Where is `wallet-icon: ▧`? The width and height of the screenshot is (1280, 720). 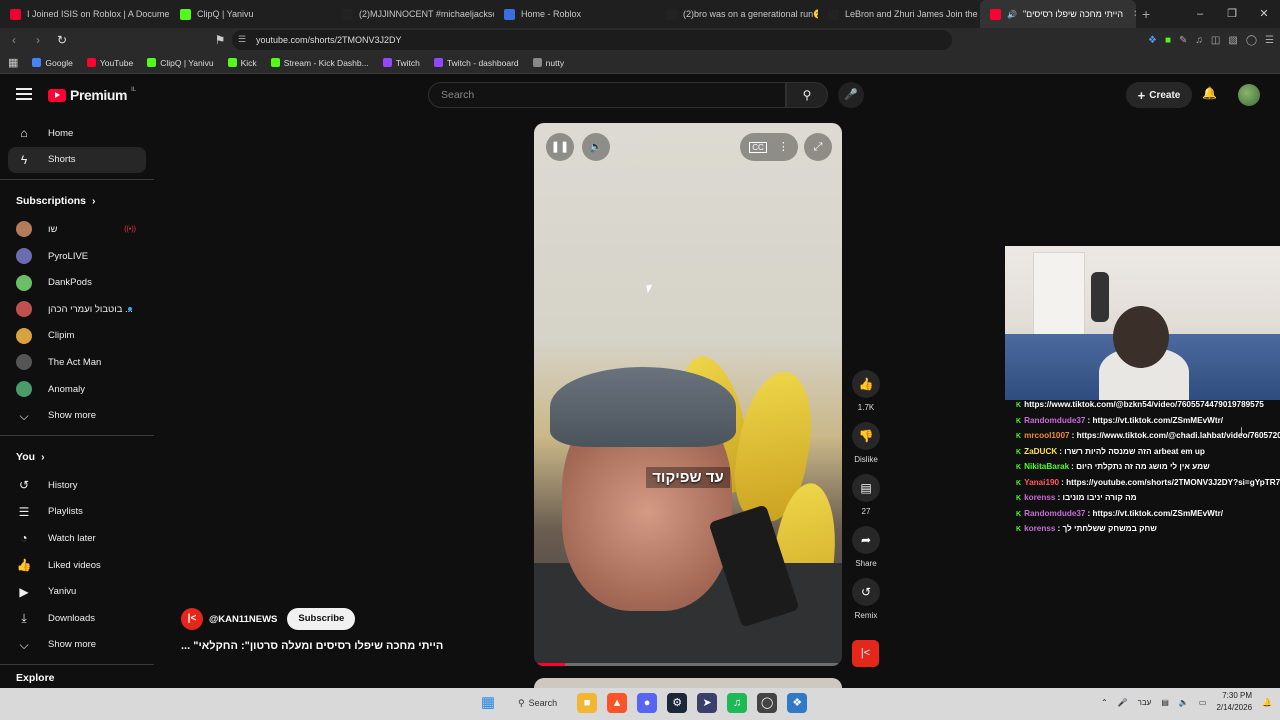
wallet-icon: ▧ is located at coordinates (1232, 40).